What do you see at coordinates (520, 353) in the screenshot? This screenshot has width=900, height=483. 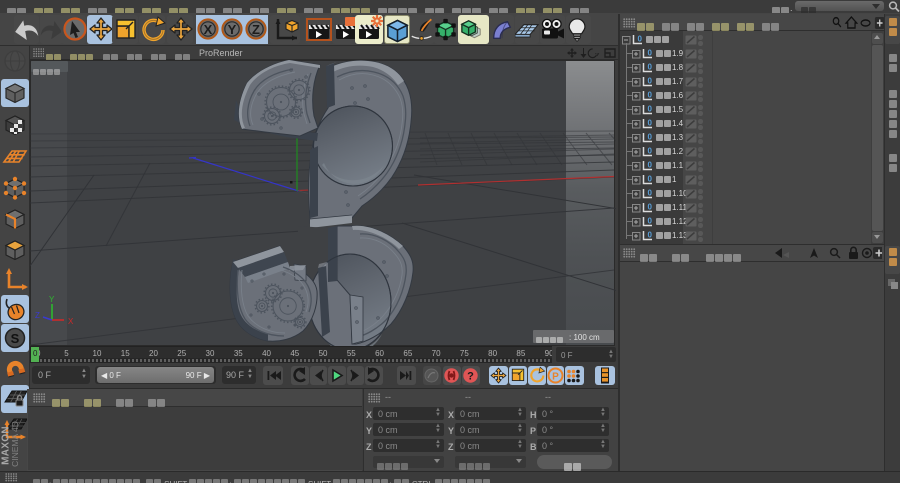 I see `svg-text: 85` at bounding box center [520, 353].